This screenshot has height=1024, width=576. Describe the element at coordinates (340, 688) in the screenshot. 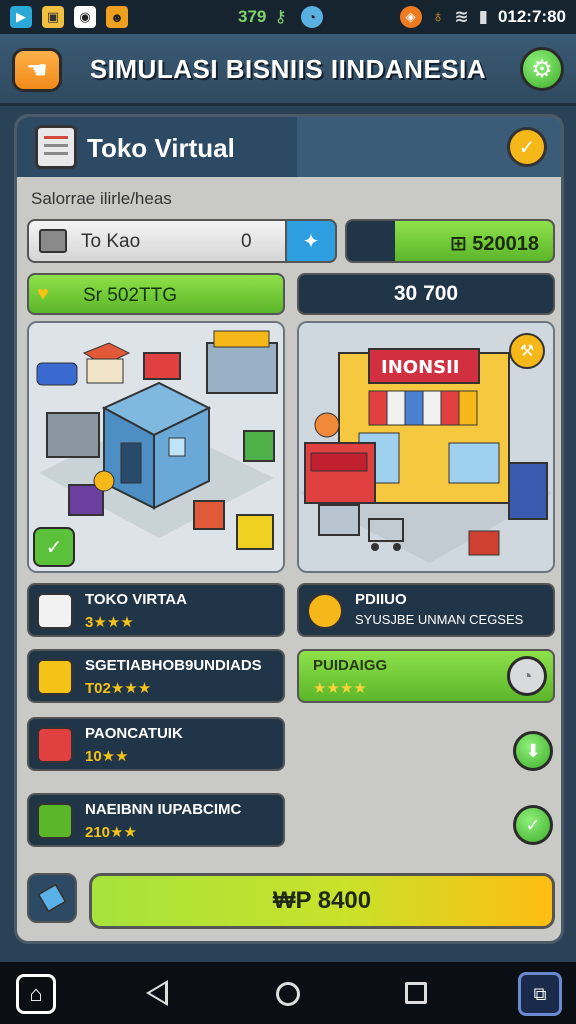

I see `item-stars: ★★★★` at that location.